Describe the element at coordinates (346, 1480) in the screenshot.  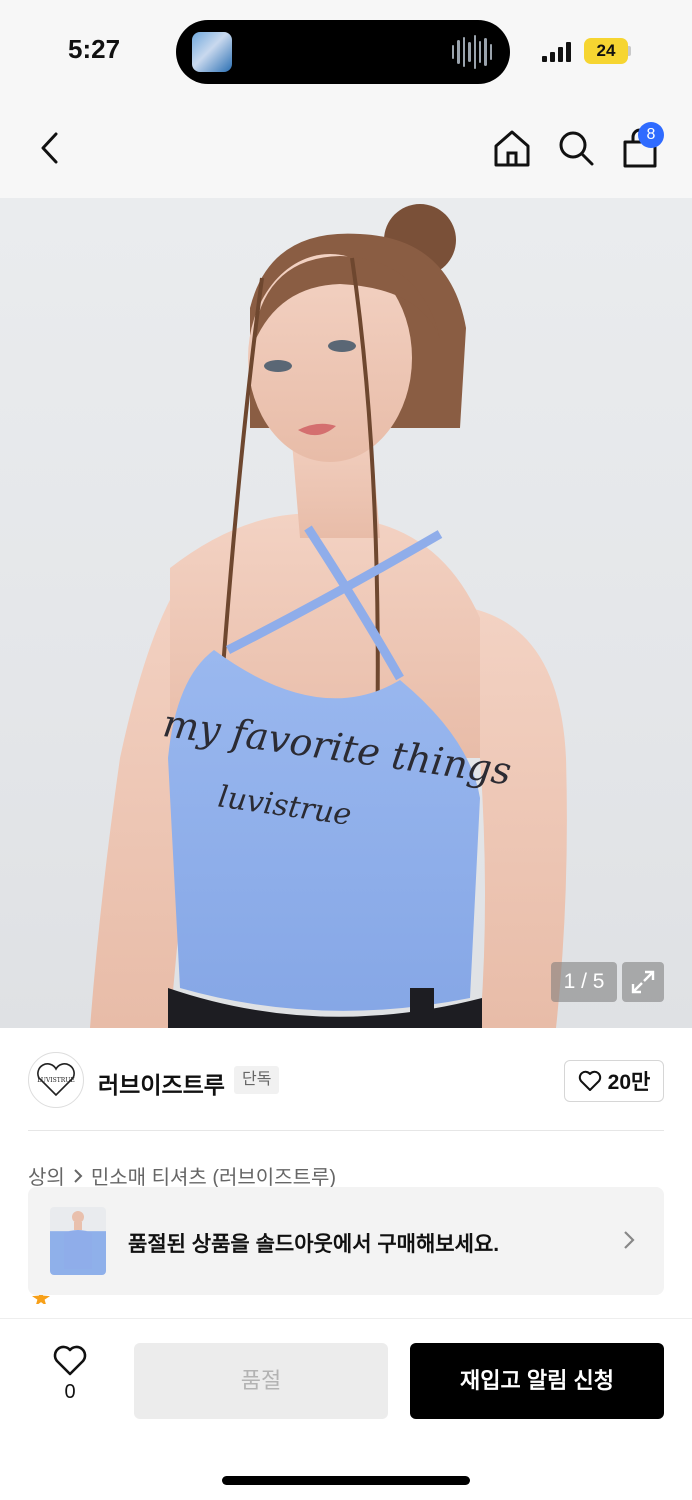
I see `home-indicator` at that location.